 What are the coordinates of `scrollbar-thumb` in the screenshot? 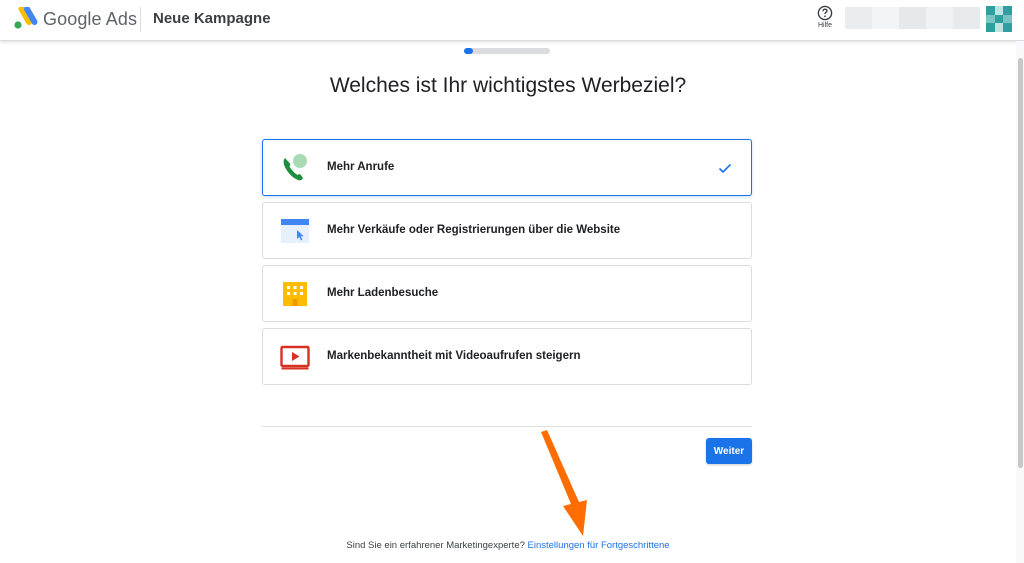 It's located at (1020, 263).